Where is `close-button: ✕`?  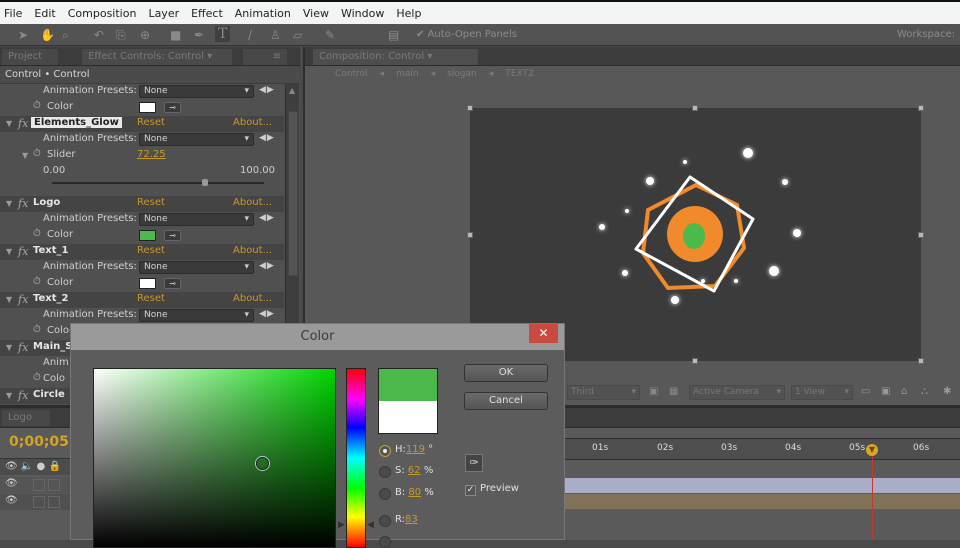
close-button: ✕ is located at coordinates (543, 333).